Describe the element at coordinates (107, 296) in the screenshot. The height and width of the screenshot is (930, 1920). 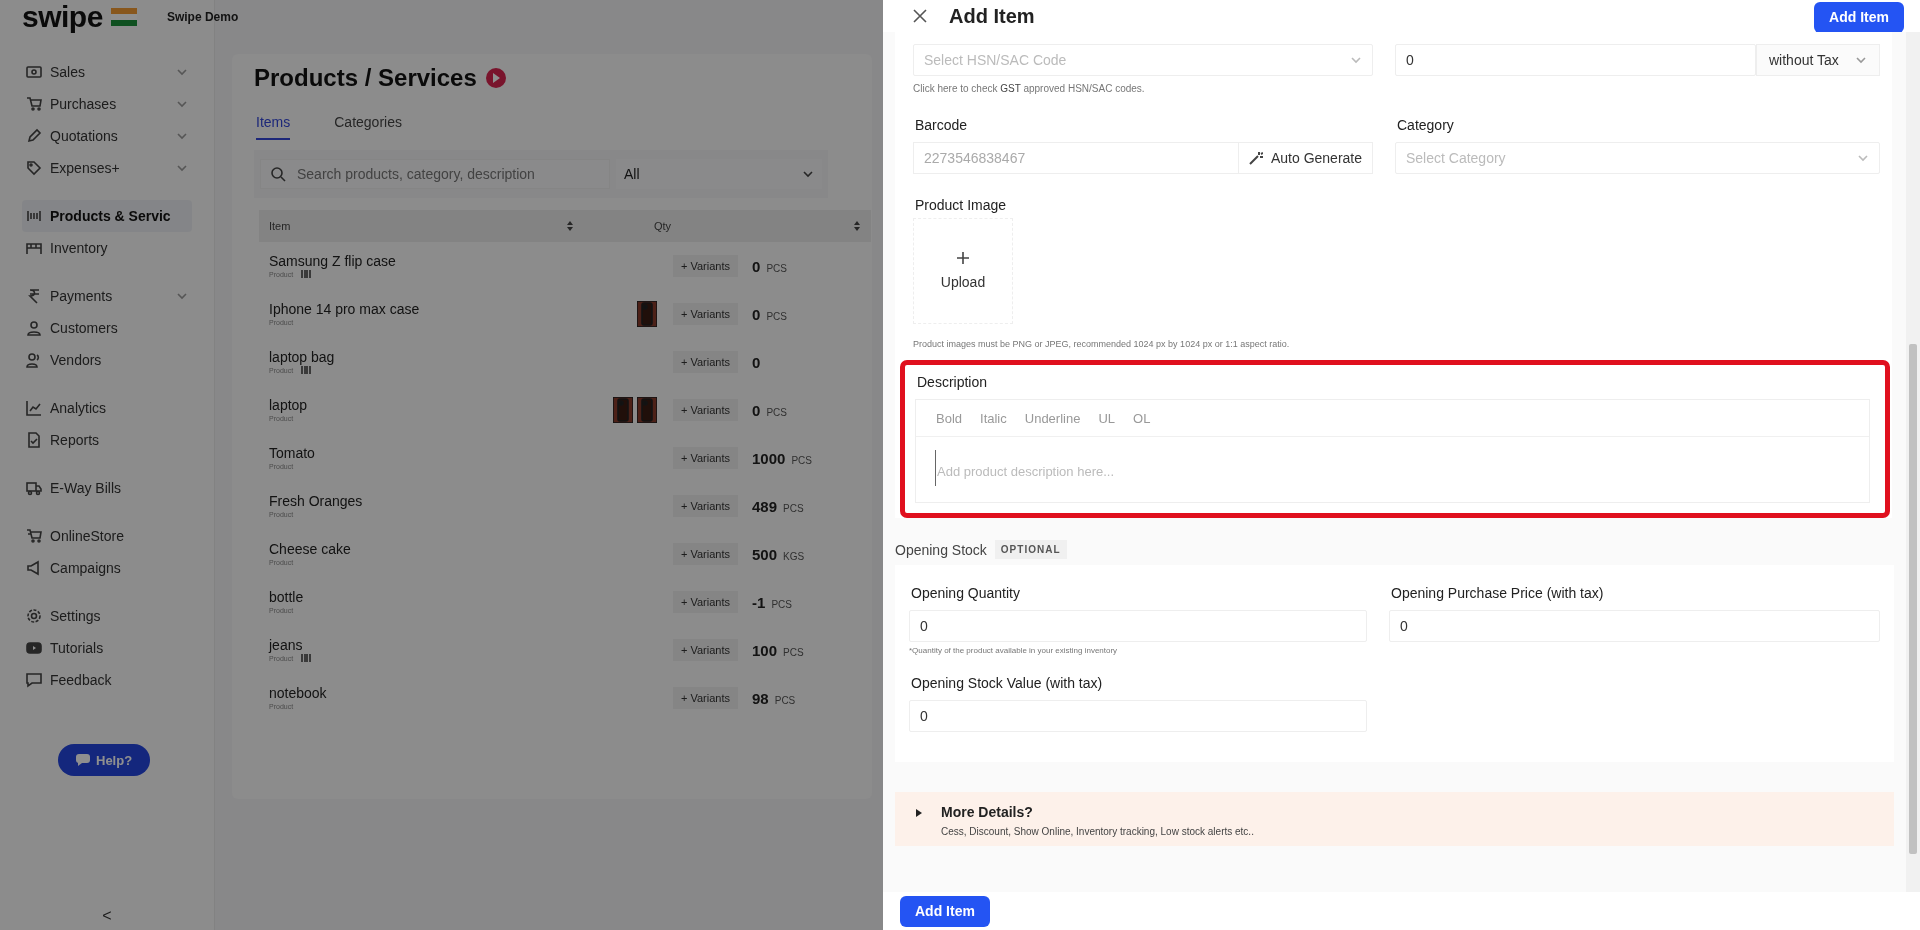
I see `sidebar-item: Payments` at that location.